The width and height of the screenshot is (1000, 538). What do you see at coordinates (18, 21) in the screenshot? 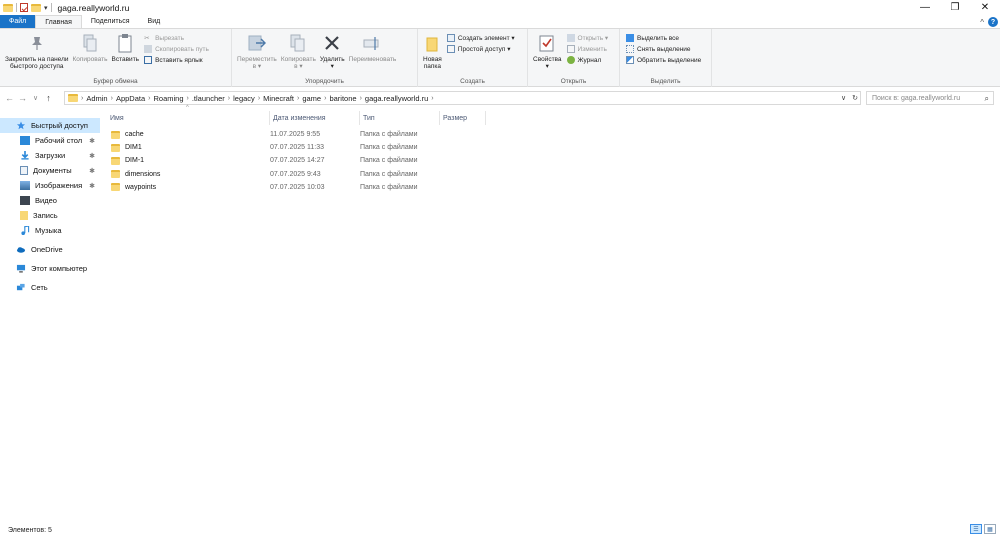
I see `tab-file: Файл` at bounding box center [18, 21].